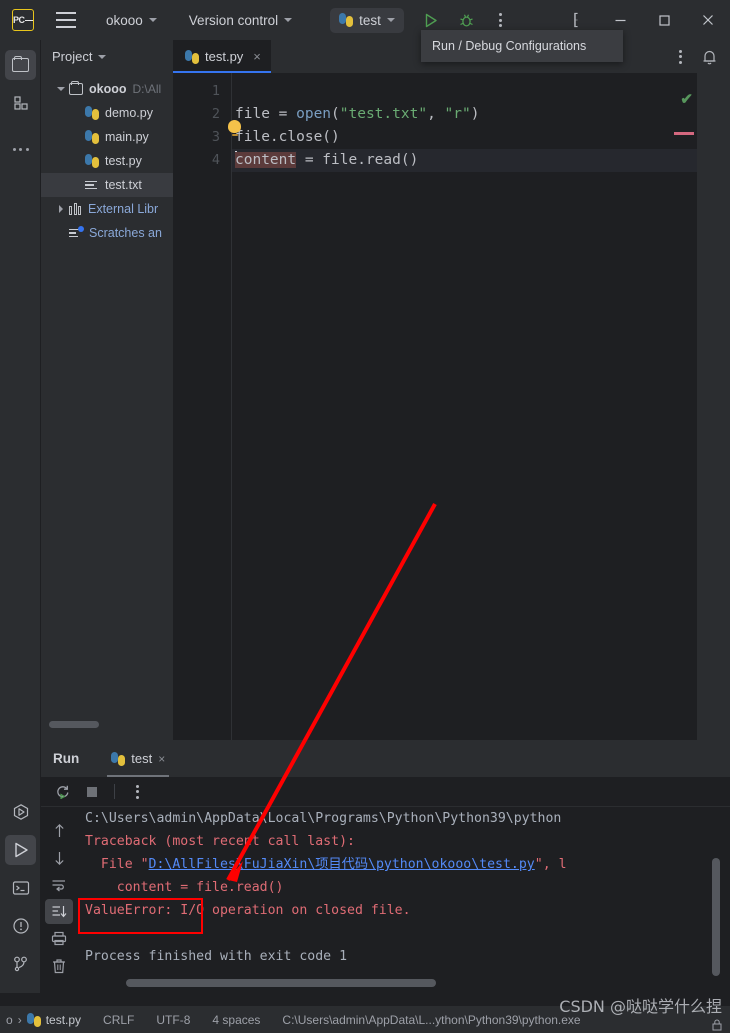 The height and width of the screenshot is (1033, 730). Describe the element at coordinates (640, 1006) in the screenshot. I see `watermark: CSDN @哒哒学什么捏` at that location.